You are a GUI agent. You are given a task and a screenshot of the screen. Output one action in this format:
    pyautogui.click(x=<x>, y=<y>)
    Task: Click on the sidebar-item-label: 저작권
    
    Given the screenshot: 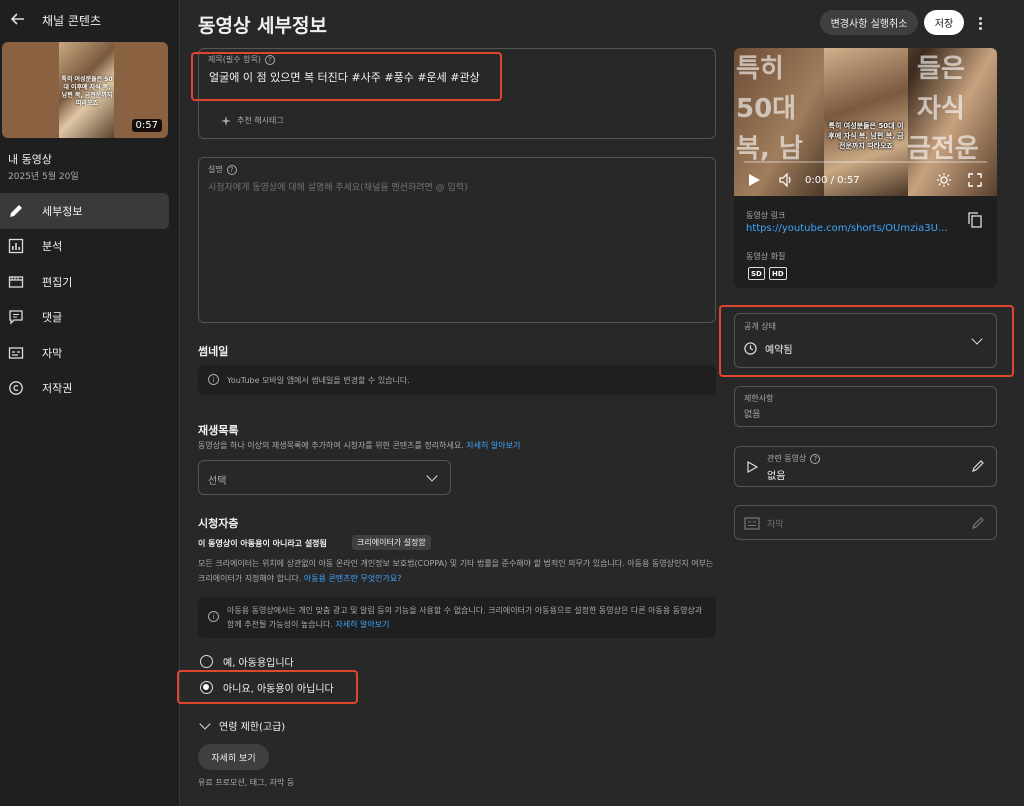 What is the action you would take?
    pyautogui.click(x=57, y=389)
    